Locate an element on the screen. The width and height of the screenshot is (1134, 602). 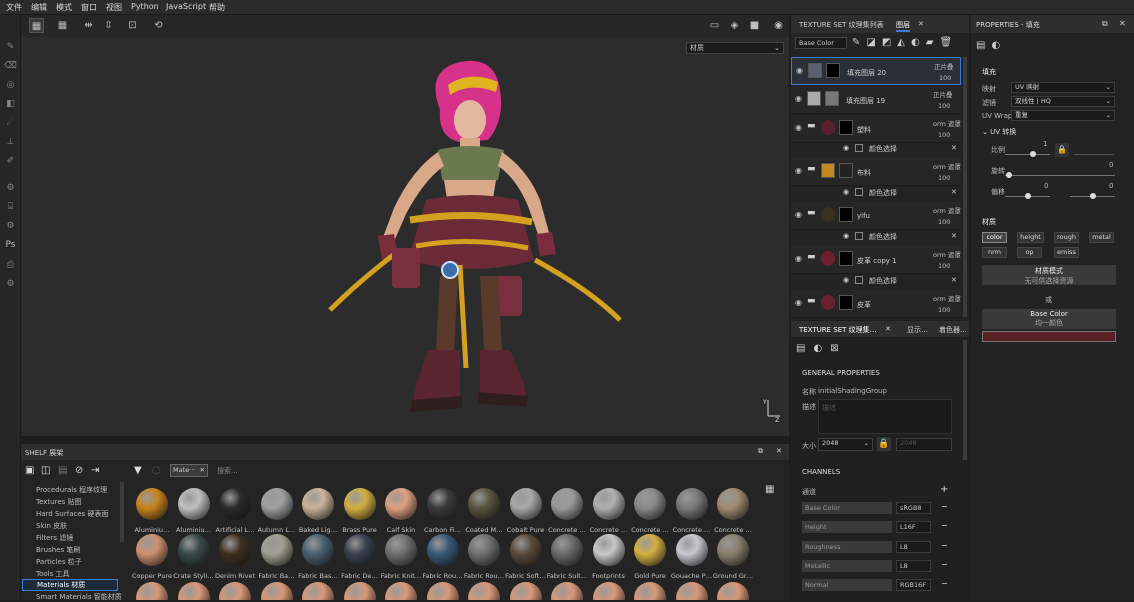
hide-icon: ⊘ is located at coordinates (79, 470).